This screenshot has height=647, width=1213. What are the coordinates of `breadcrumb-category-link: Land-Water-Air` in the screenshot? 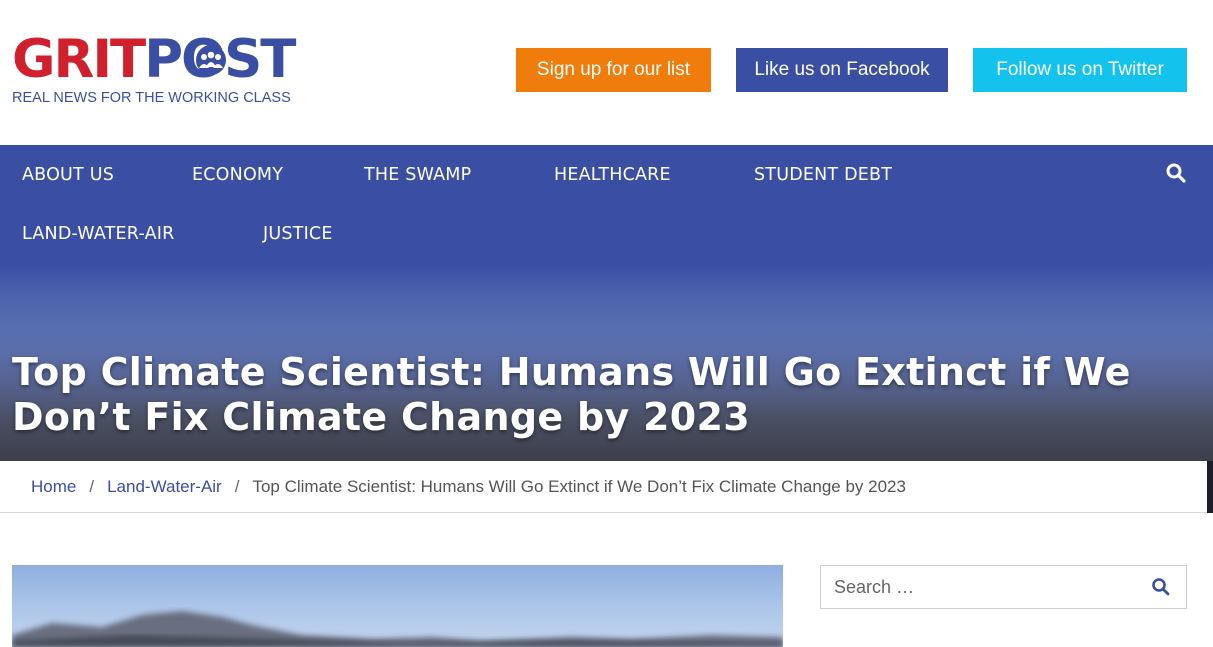 It's located at (164, 487).